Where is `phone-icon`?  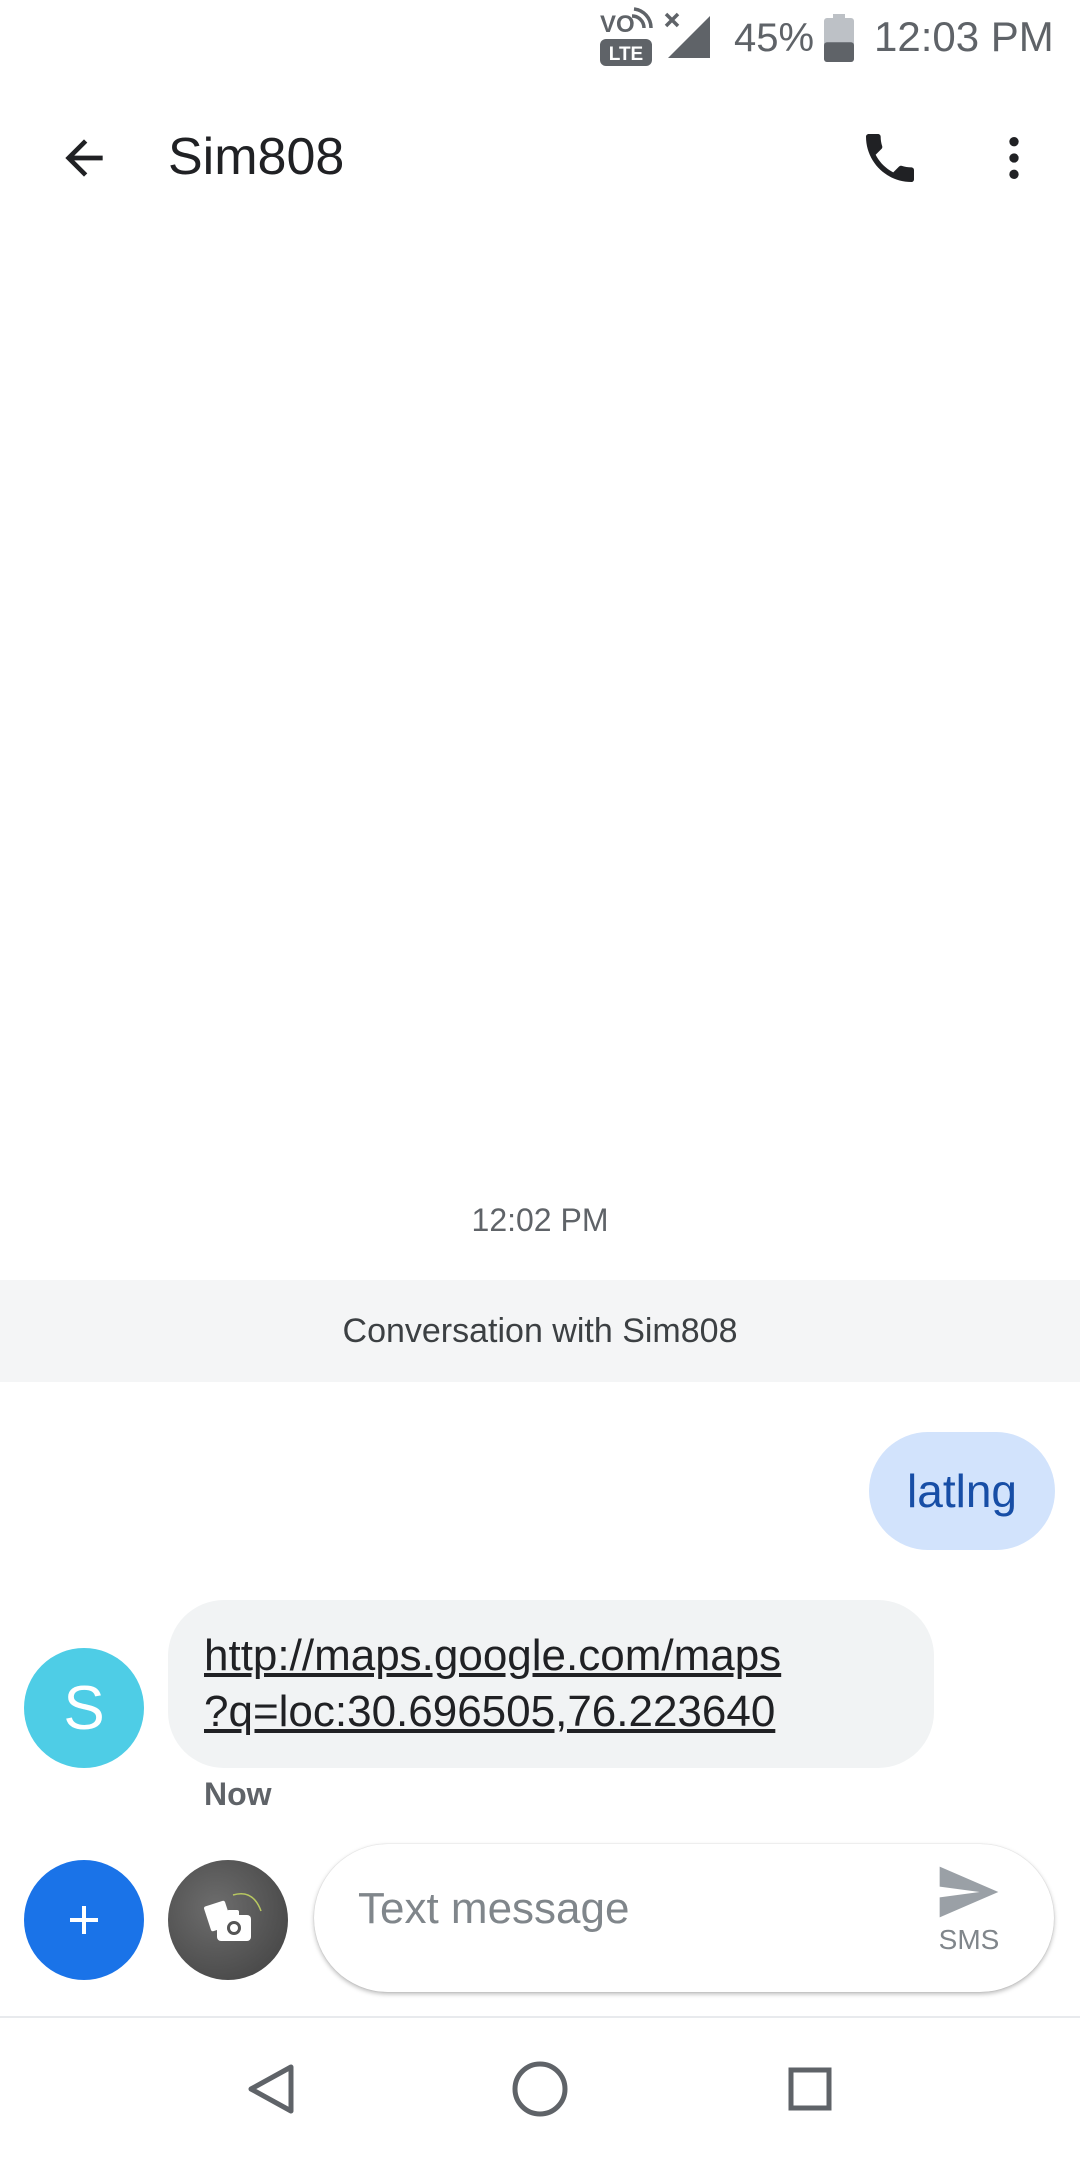 phone-icon is located at coordinates (890, 158).